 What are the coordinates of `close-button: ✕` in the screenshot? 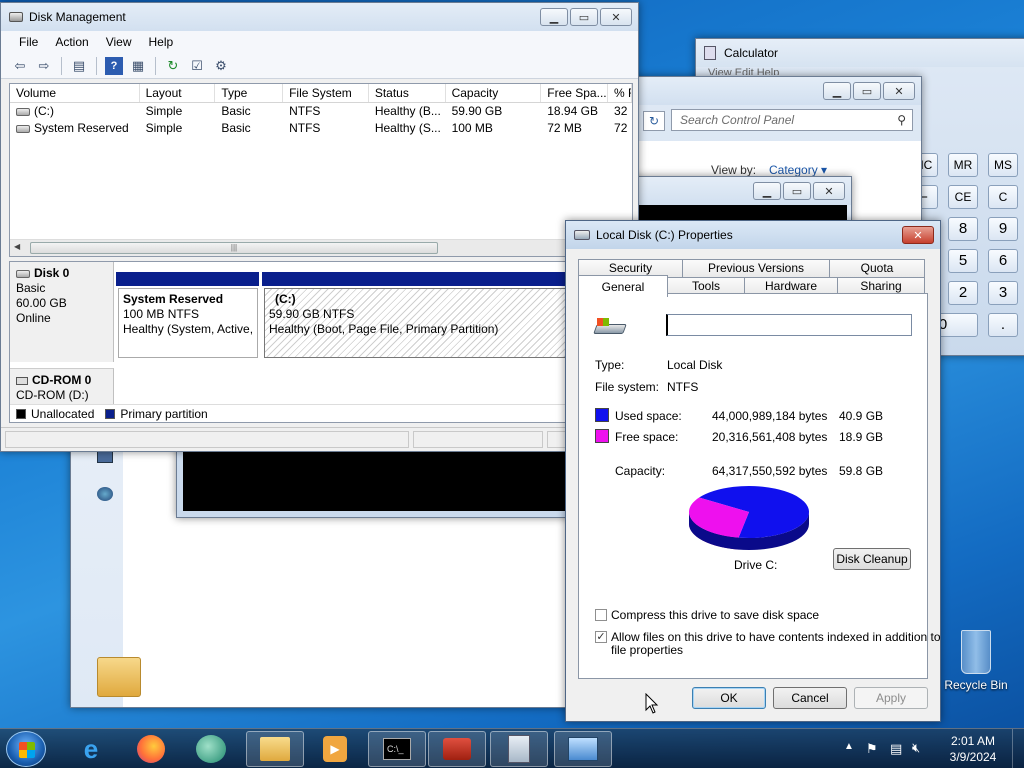 It's located at (616, 17).